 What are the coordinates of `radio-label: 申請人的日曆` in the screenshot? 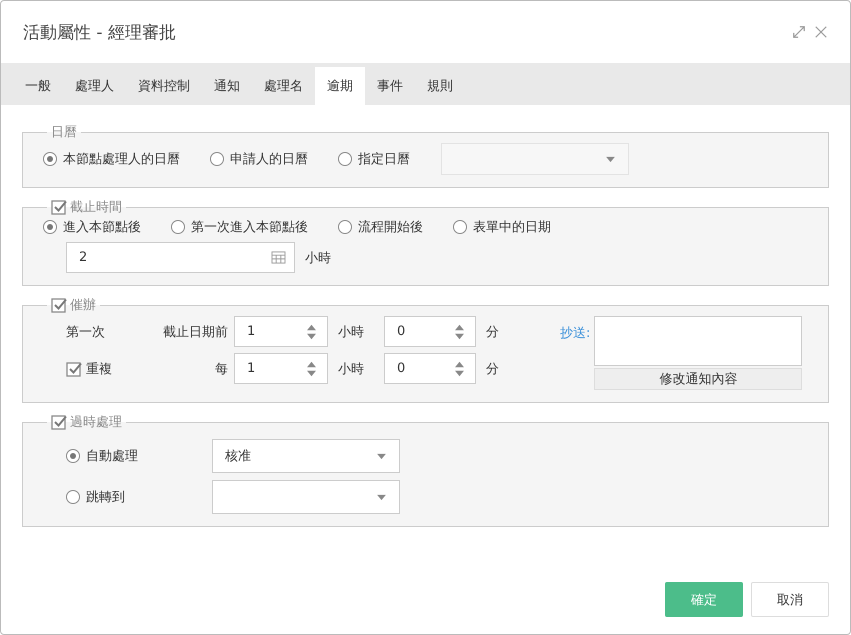 It's located at (269, 159).